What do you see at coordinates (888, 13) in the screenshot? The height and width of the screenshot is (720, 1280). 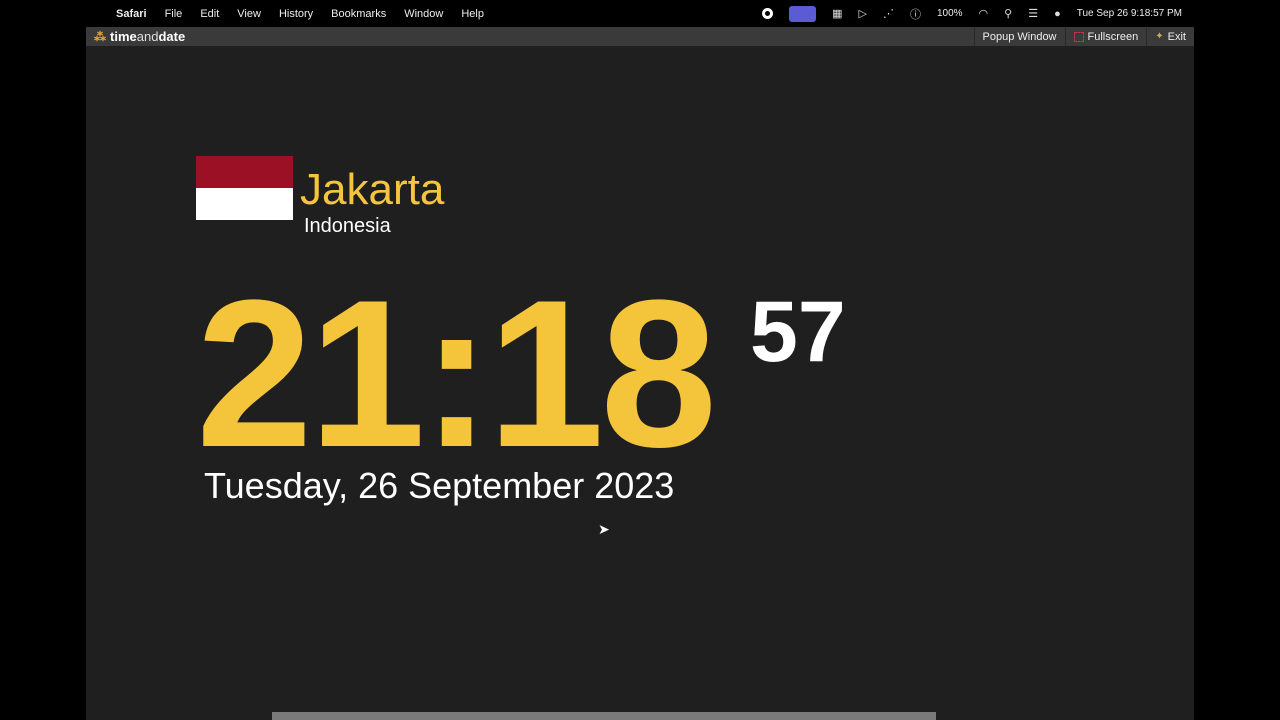 I see `sun-icon: ⋰` at bounding box center [888, 13].